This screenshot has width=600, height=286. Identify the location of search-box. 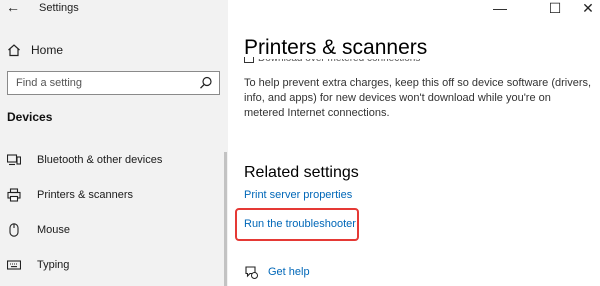
(113, 83).